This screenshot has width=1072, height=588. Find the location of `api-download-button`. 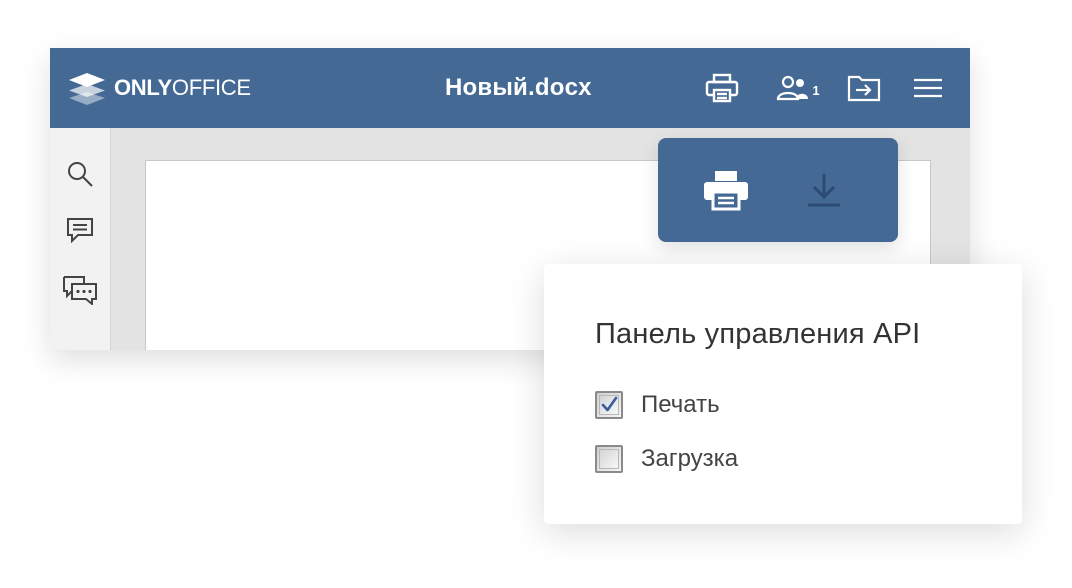

api-download-button is located at coordinates (824, 190).